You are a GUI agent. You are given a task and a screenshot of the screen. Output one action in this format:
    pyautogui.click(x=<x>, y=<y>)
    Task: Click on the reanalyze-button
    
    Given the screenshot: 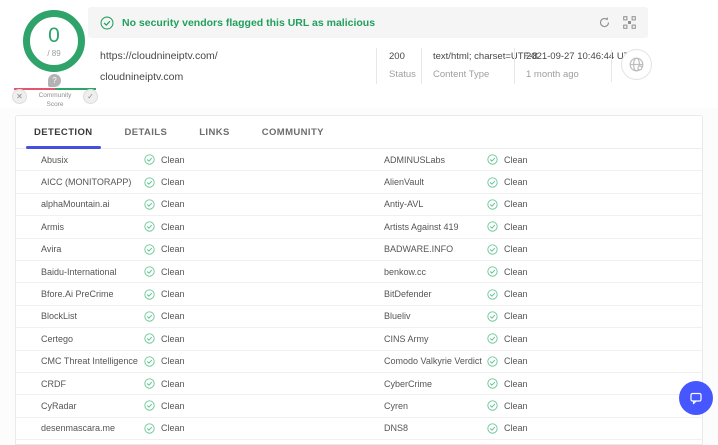 What is the action you would take?
    pyautogui.click(x=604, y=22)
    